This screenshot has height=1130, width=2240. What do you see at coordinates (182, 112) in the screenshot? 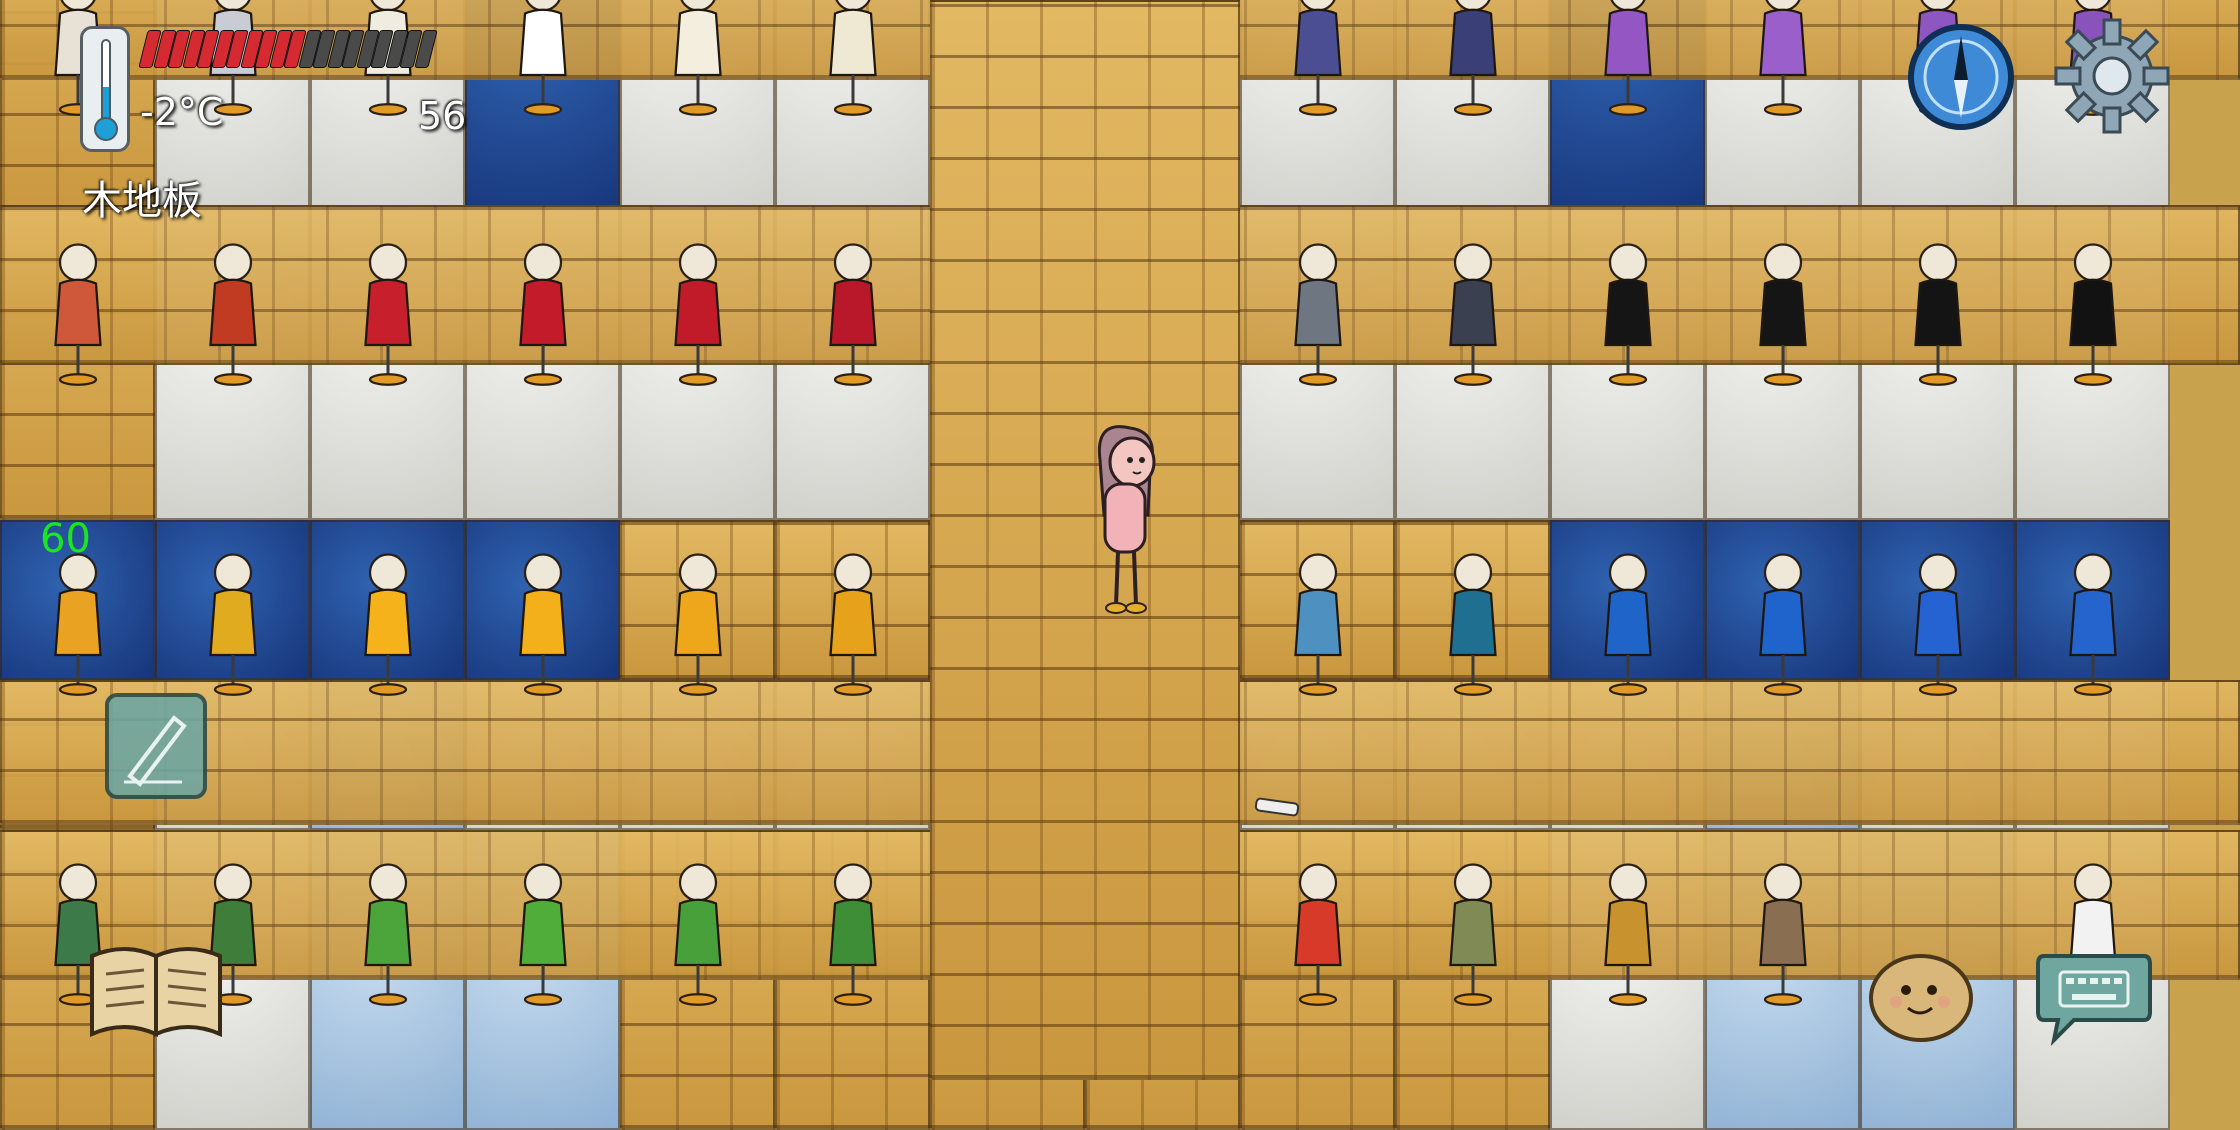
I see `temperature-readout: -2°C` at bounding box center [182, 112].